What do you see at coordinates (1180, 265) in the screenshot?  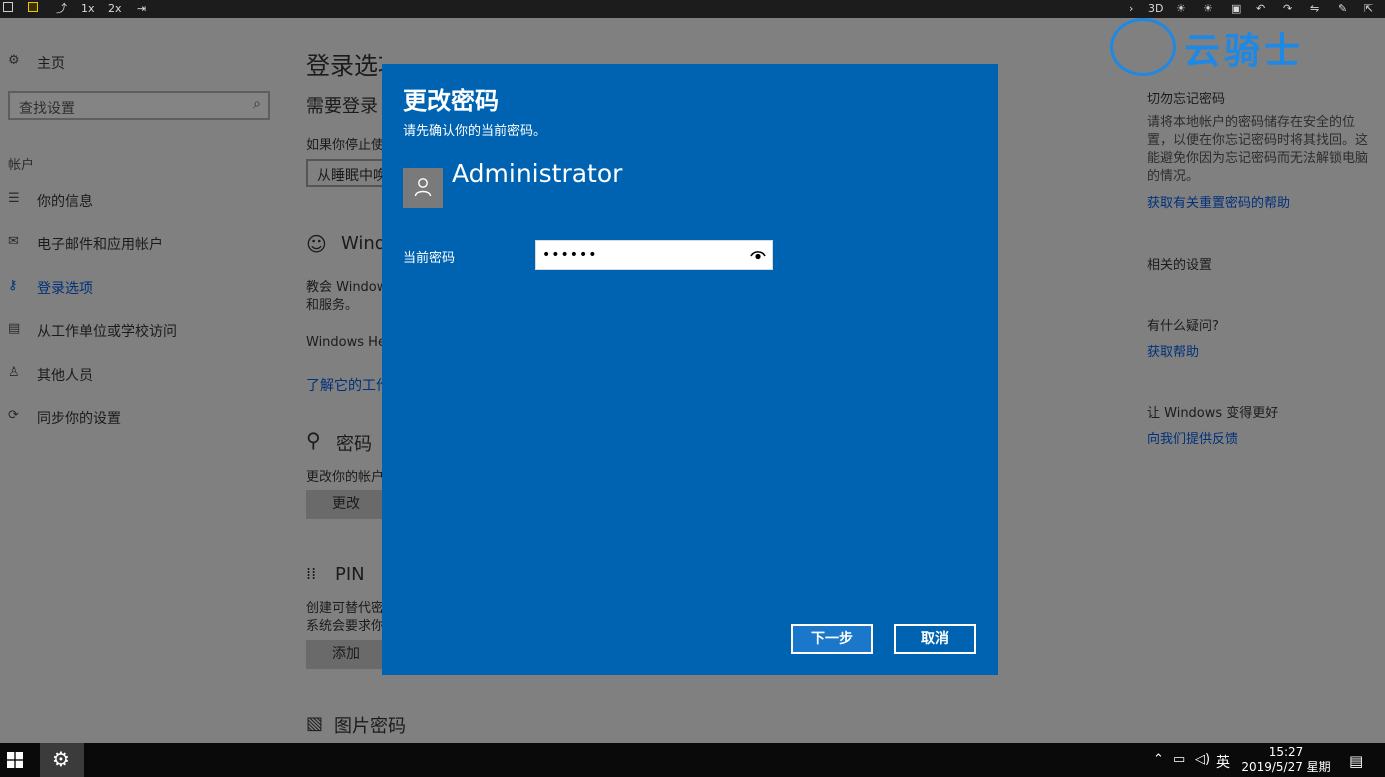 I see `related-settings: 相关的设置` at bounding box center [1180, 265].